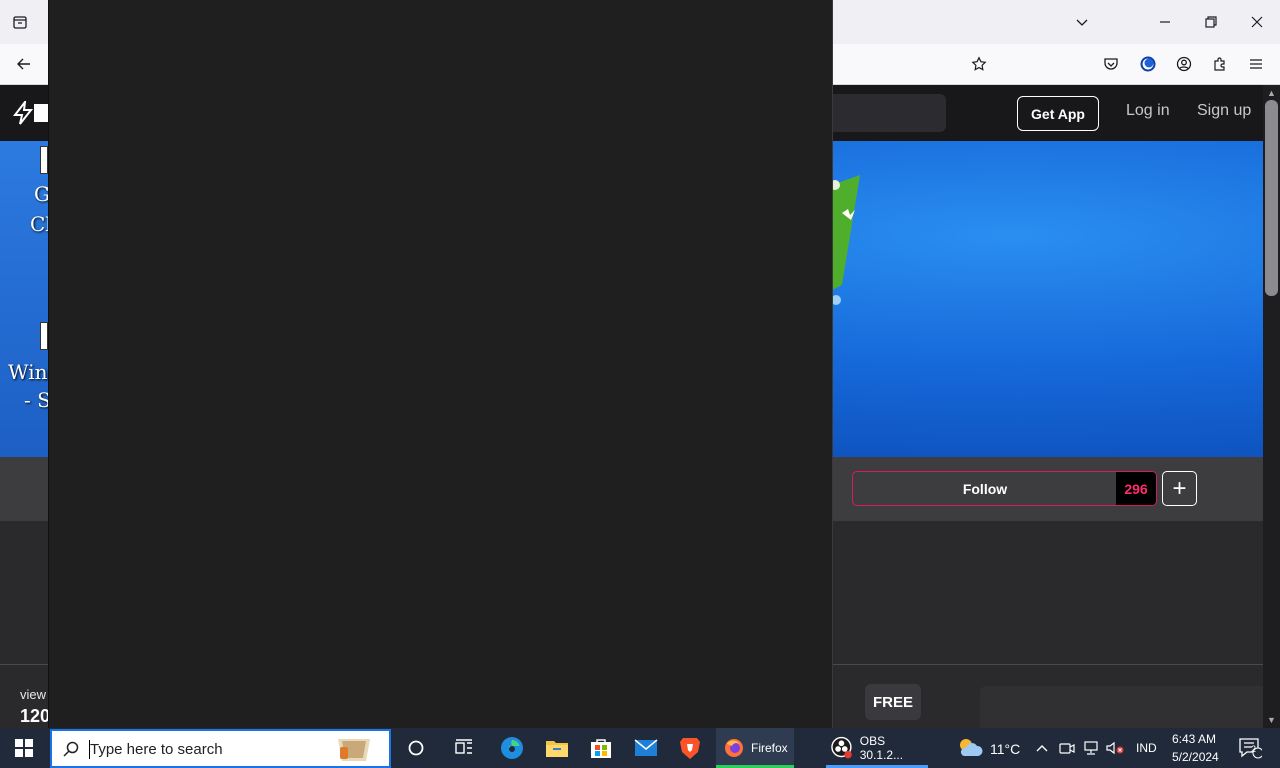 This screenshot has height=768, width=1280. What do you see at coordinates (1194, 739) in the screenshot?
I see `clock-time: 6:43 AM` at bounding box center [1194, 739].